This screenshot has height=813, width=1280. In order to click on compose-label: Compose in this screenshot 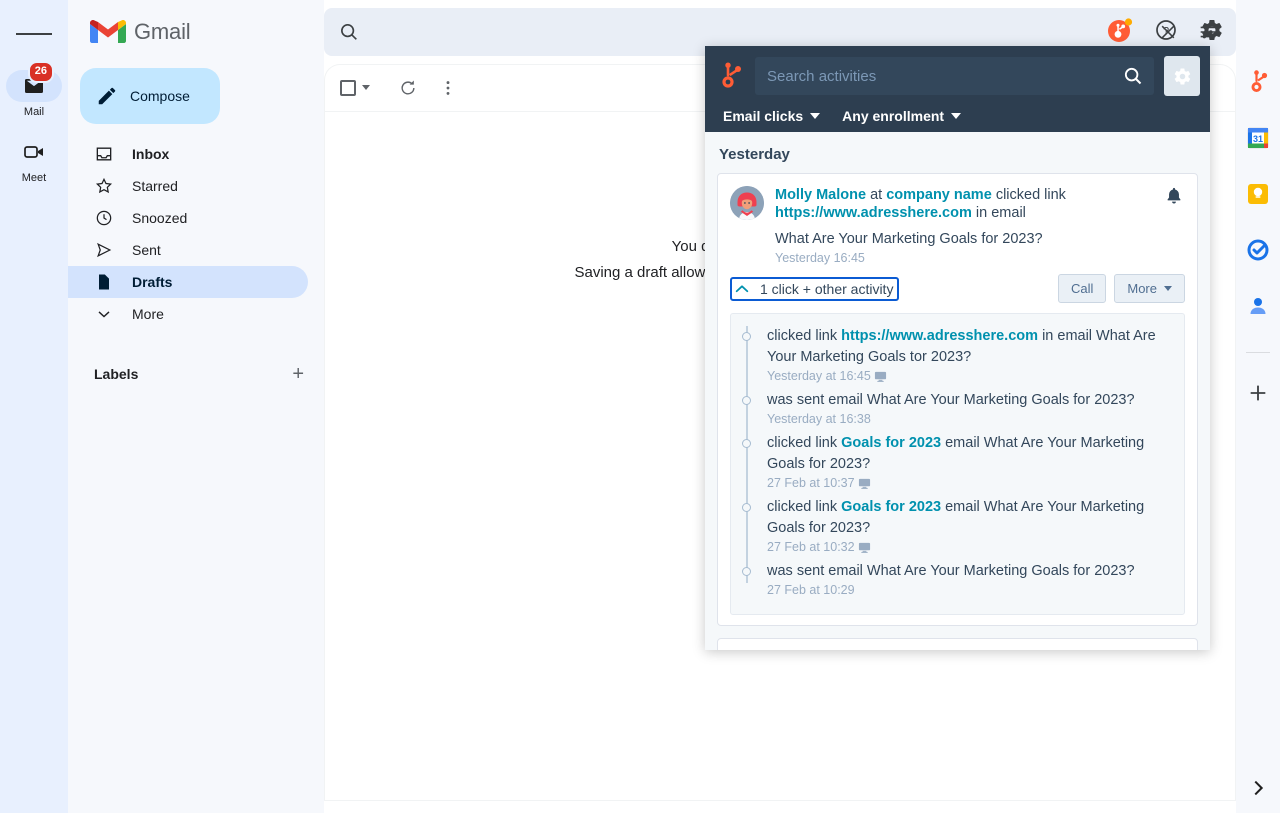, I will do `click(160, 96)`.